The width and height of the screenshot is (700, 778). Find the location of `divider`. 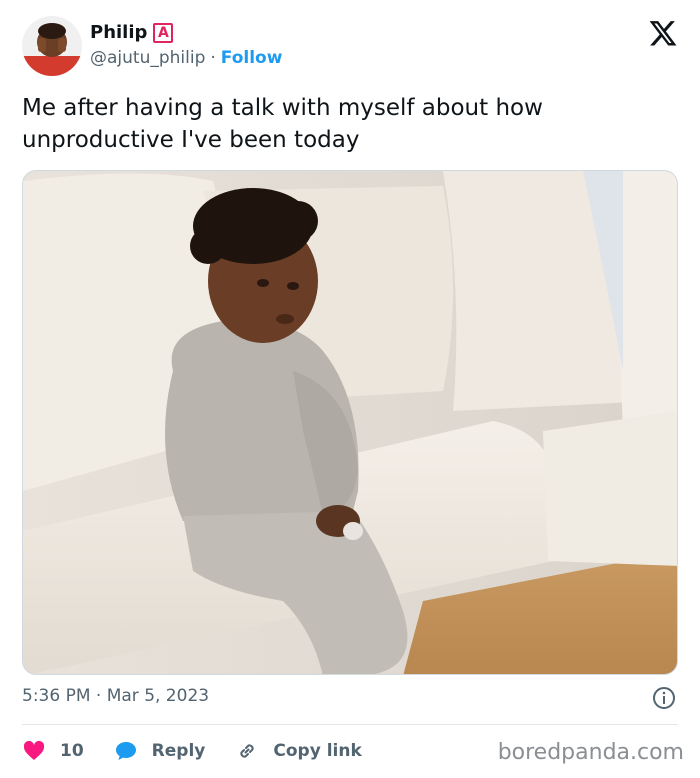

divider is located at coordinates (350, 724).